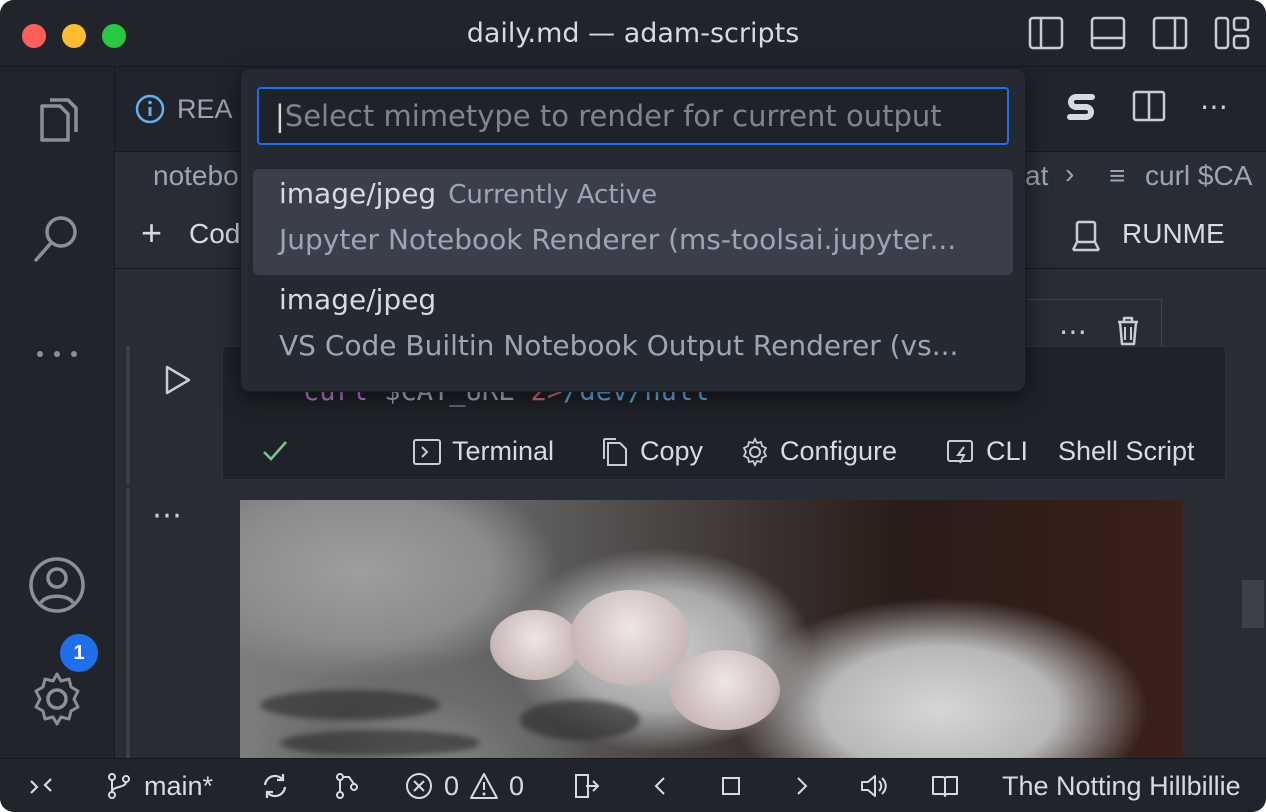 The height and width of the screenshot is (812, 1266). I want to click on layout-controls, so click(1139, 33).